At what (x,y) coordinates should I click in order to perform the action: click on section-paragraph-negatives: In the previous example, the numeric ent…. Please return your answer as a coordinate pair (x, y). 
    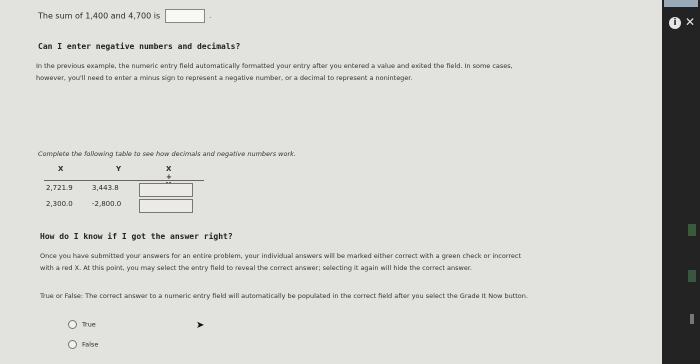
    Looking at the image, I should click on (316, 72).